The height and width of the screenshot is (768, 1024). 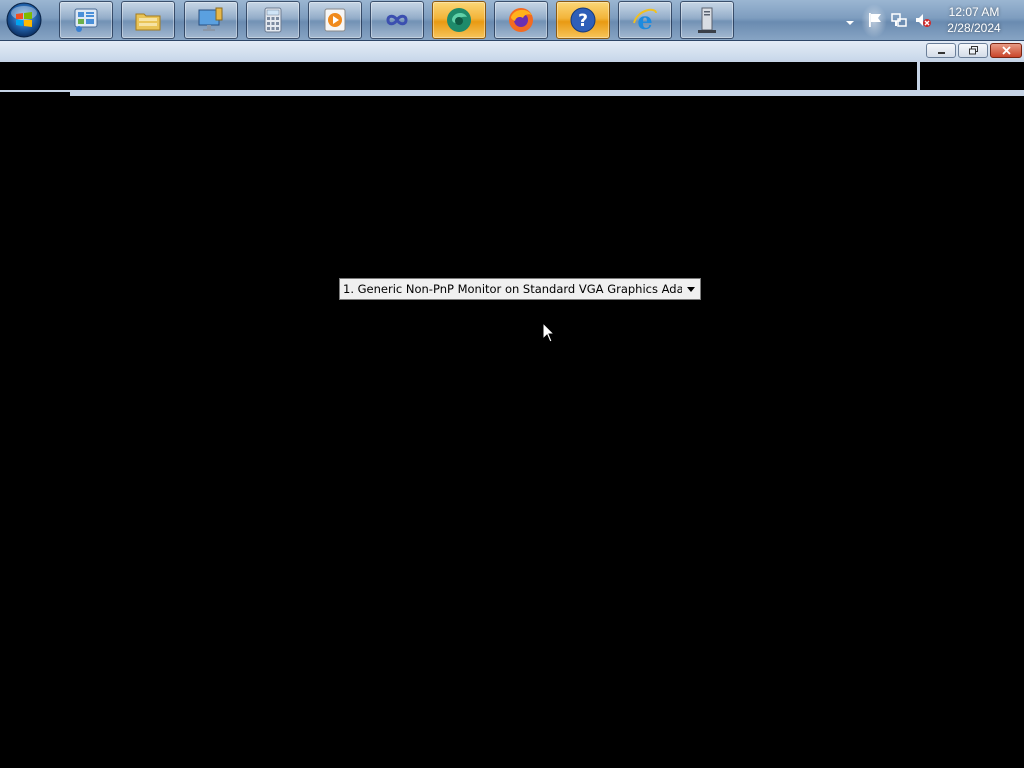 I want to click on control-panel-icon, so click(x=86, y=20).